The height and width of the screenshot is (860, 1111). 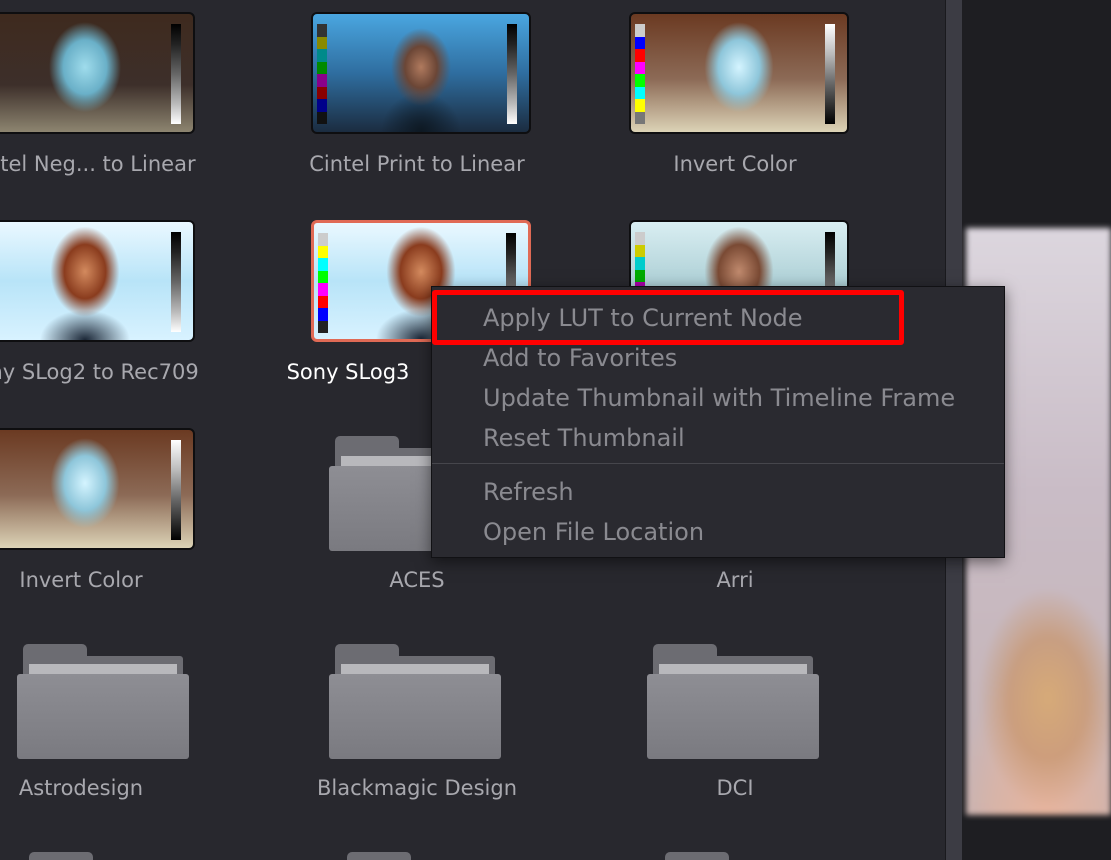 I want to click on lut-tile-invert-color: Invert Color, so click(x=722, y=100).